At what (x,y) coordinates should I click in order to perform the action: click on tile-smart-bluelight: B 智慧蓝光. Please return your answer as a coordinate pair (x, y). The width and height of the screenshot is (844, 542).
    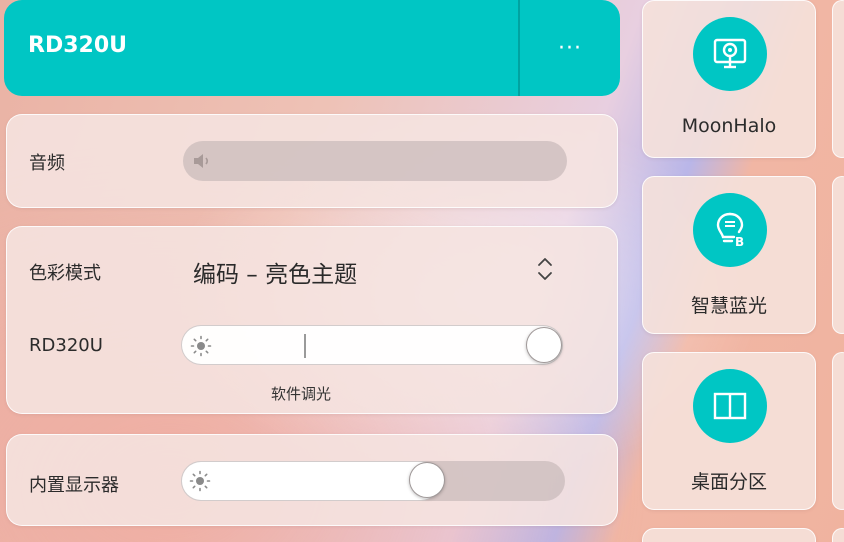
    Looking at the image, I should click on (729, 255).